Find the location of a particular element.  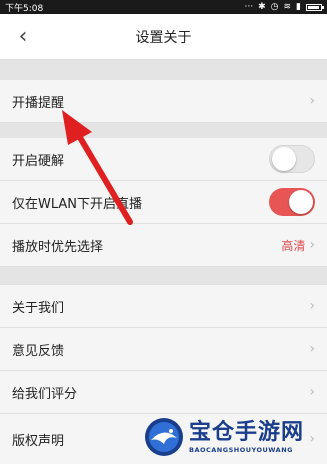

setting-label: 播放时优先选择 is located at coordinates (58, 247).